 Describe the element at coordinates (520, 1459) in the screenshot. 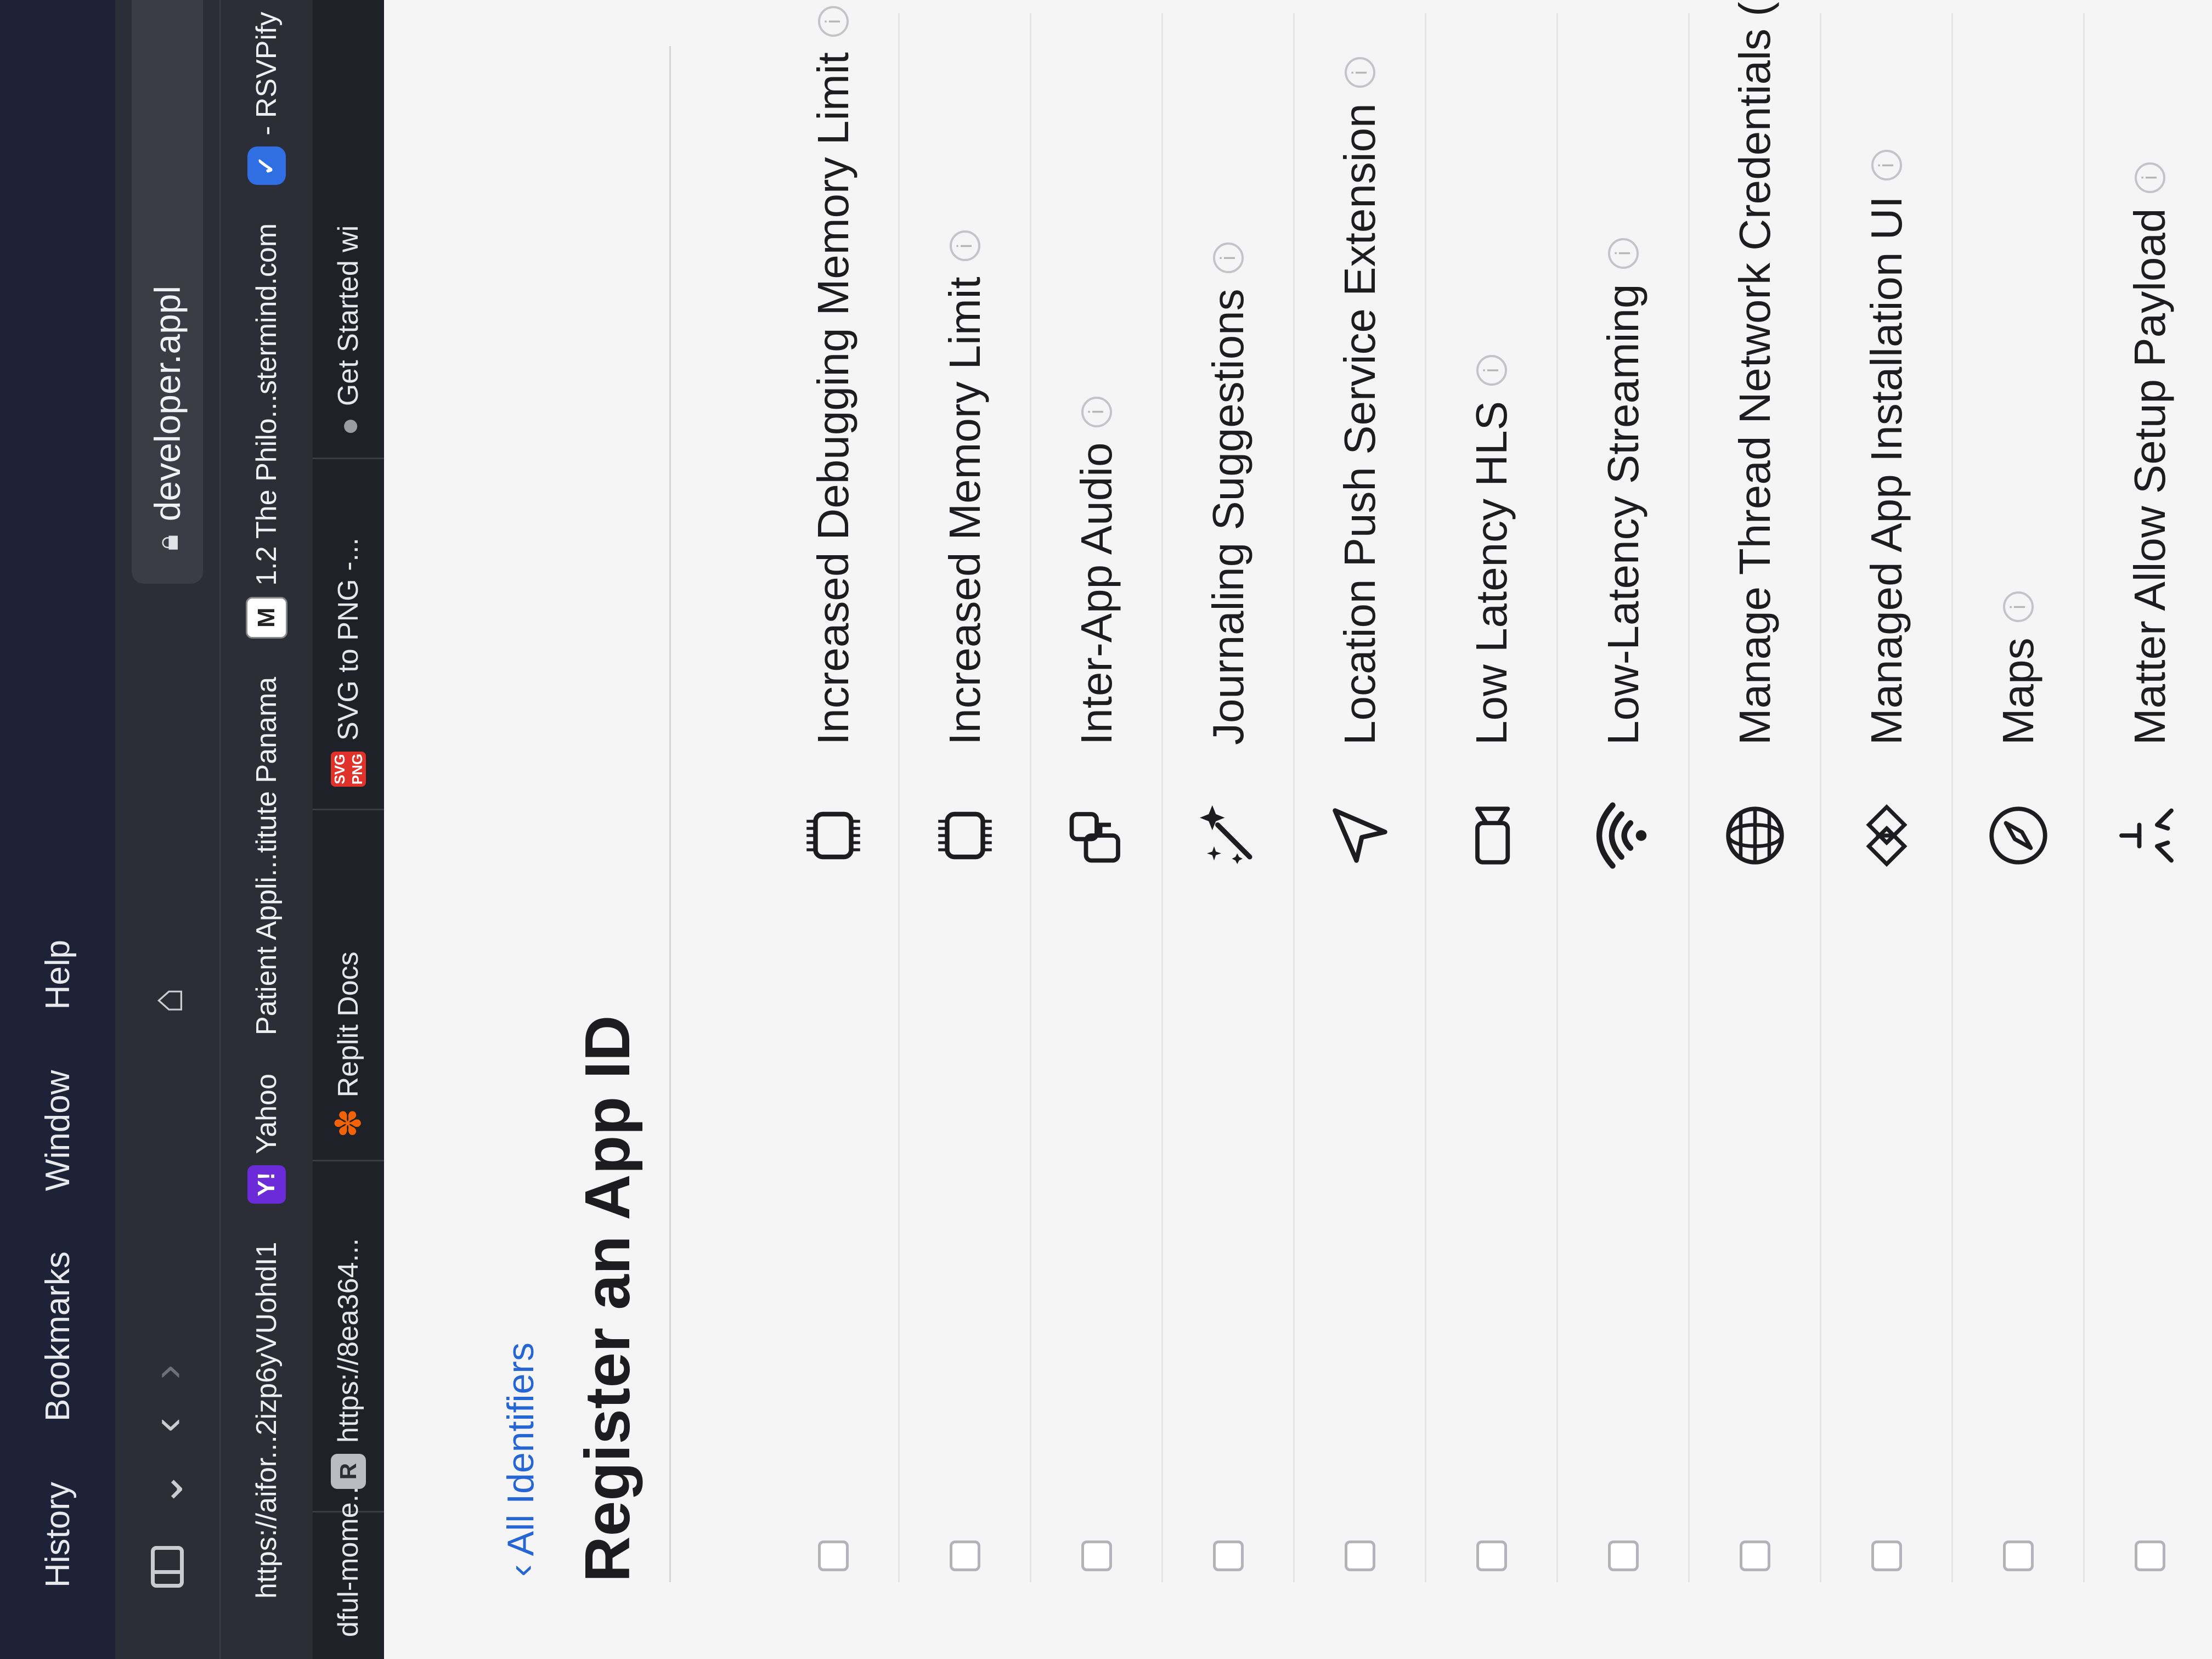

I see `all-identifiers-link: ‹ All Identifiers` at that location.